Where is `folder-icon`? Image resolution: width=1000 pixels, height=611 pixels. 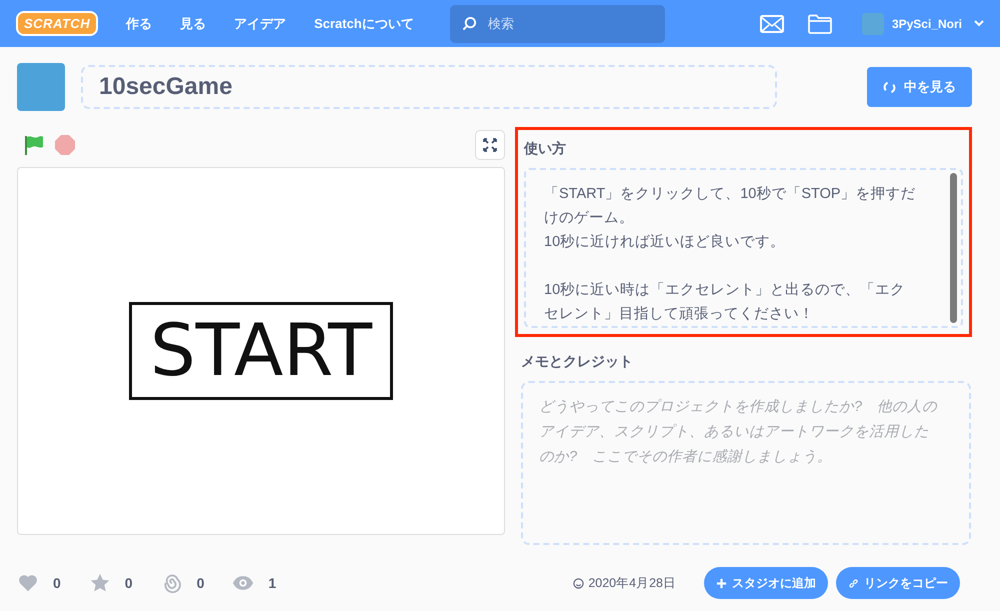 folder-icon is located at coordinates (820, 24).